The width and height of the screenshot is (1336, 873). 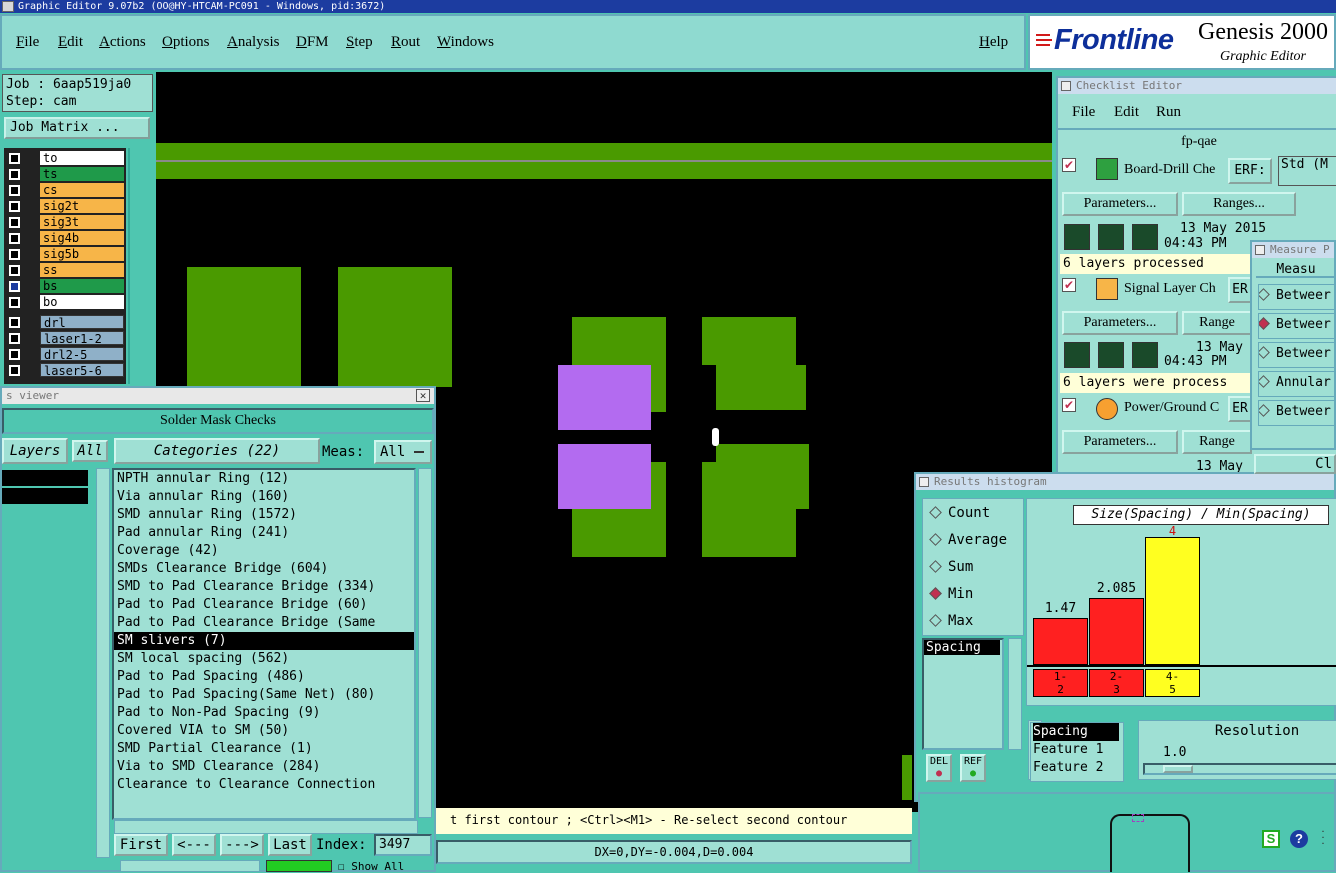 What do you see at coordinates (140, 266) in the screenshot?
I see `layer-list-scroll` at bounding box center [140, 266].